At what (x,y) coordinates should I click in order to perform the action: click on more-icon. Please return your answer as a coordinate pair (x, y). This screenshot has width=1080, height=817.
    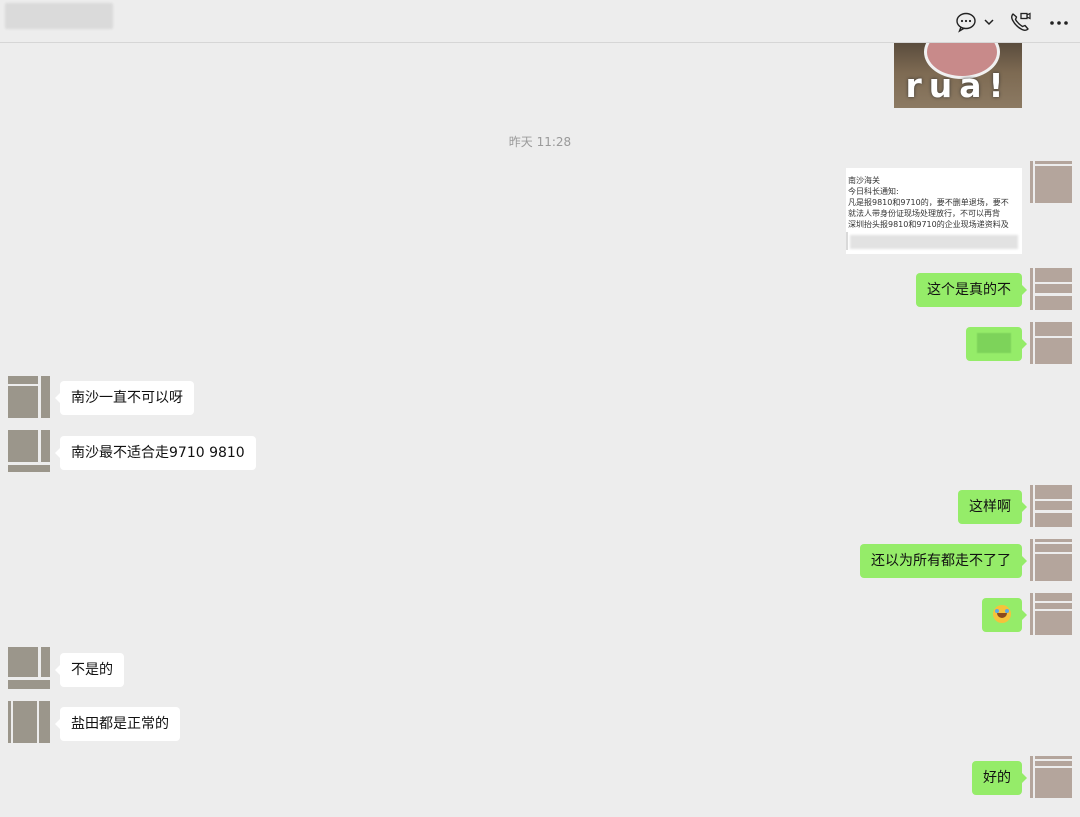
    Looking at the image, I should click on (1059, 22).